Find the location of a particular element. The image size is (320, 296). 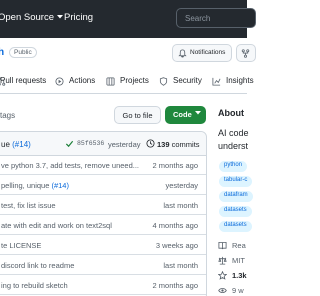

shield-icon is located at coordinates (163, 81).